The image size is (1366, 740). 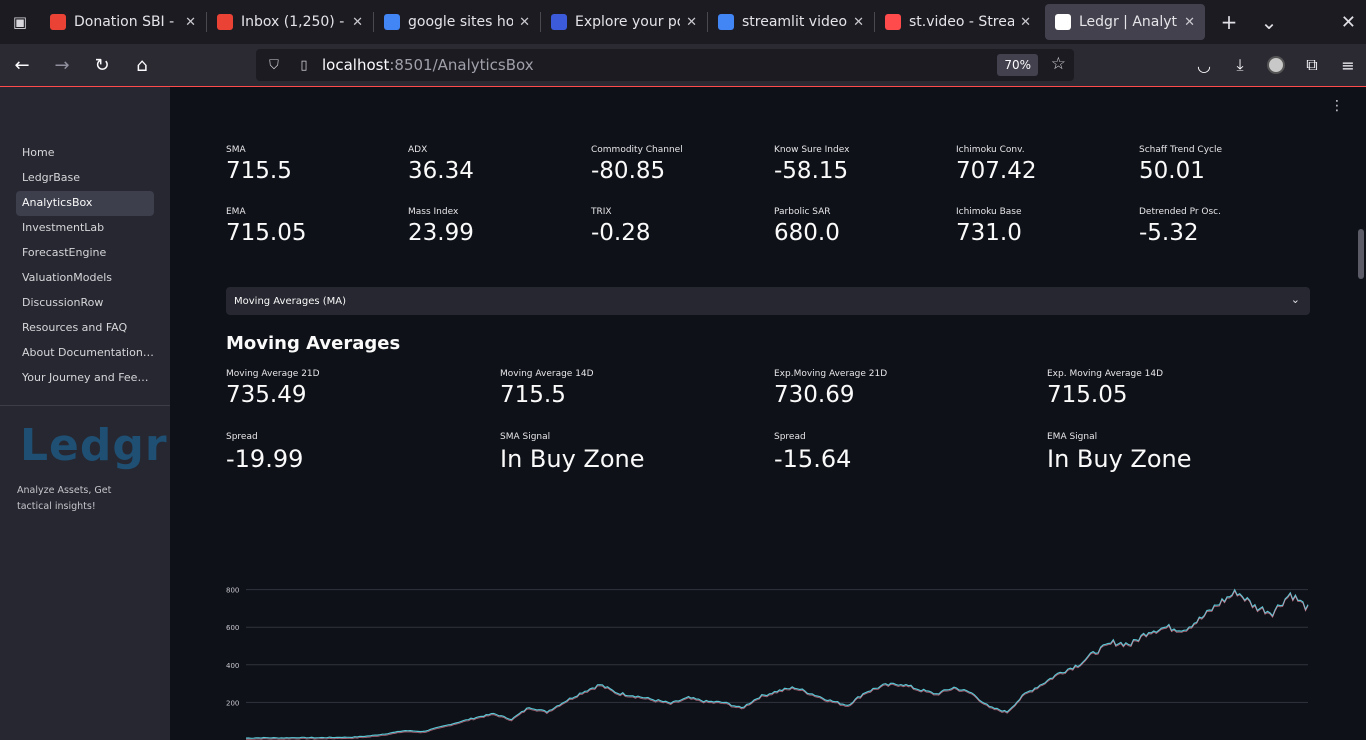 I want to click on metric-label: Schaff Trend Cycle, so click(x=1181, y=150).